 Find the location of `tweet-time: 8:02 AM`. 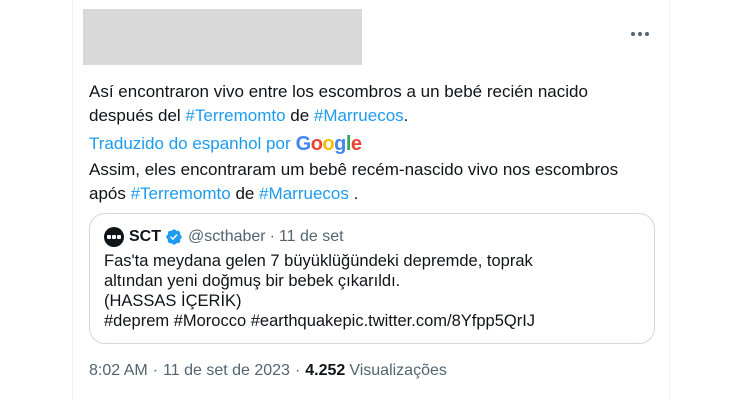

tweet-time: 8:02 AM is located at coordinates (118, 371).